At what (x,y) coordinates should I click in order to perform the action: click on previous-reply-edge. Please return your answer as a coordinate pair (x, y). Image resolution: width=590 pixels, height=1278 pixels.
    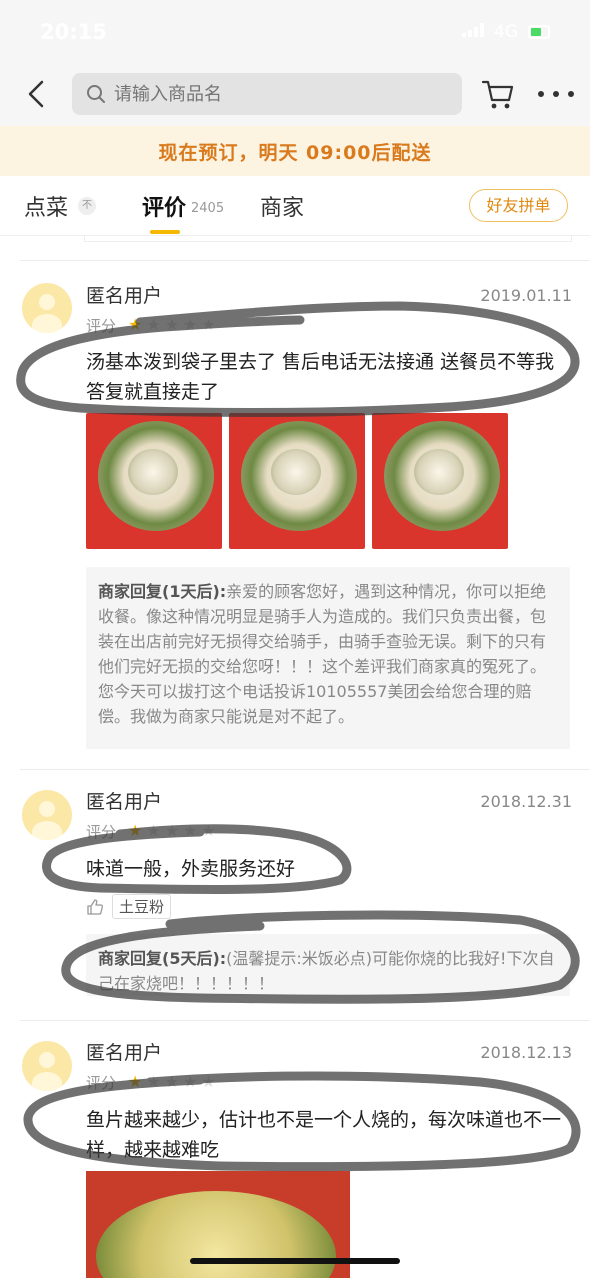
    Looking at the image, I should click on (328, 239).